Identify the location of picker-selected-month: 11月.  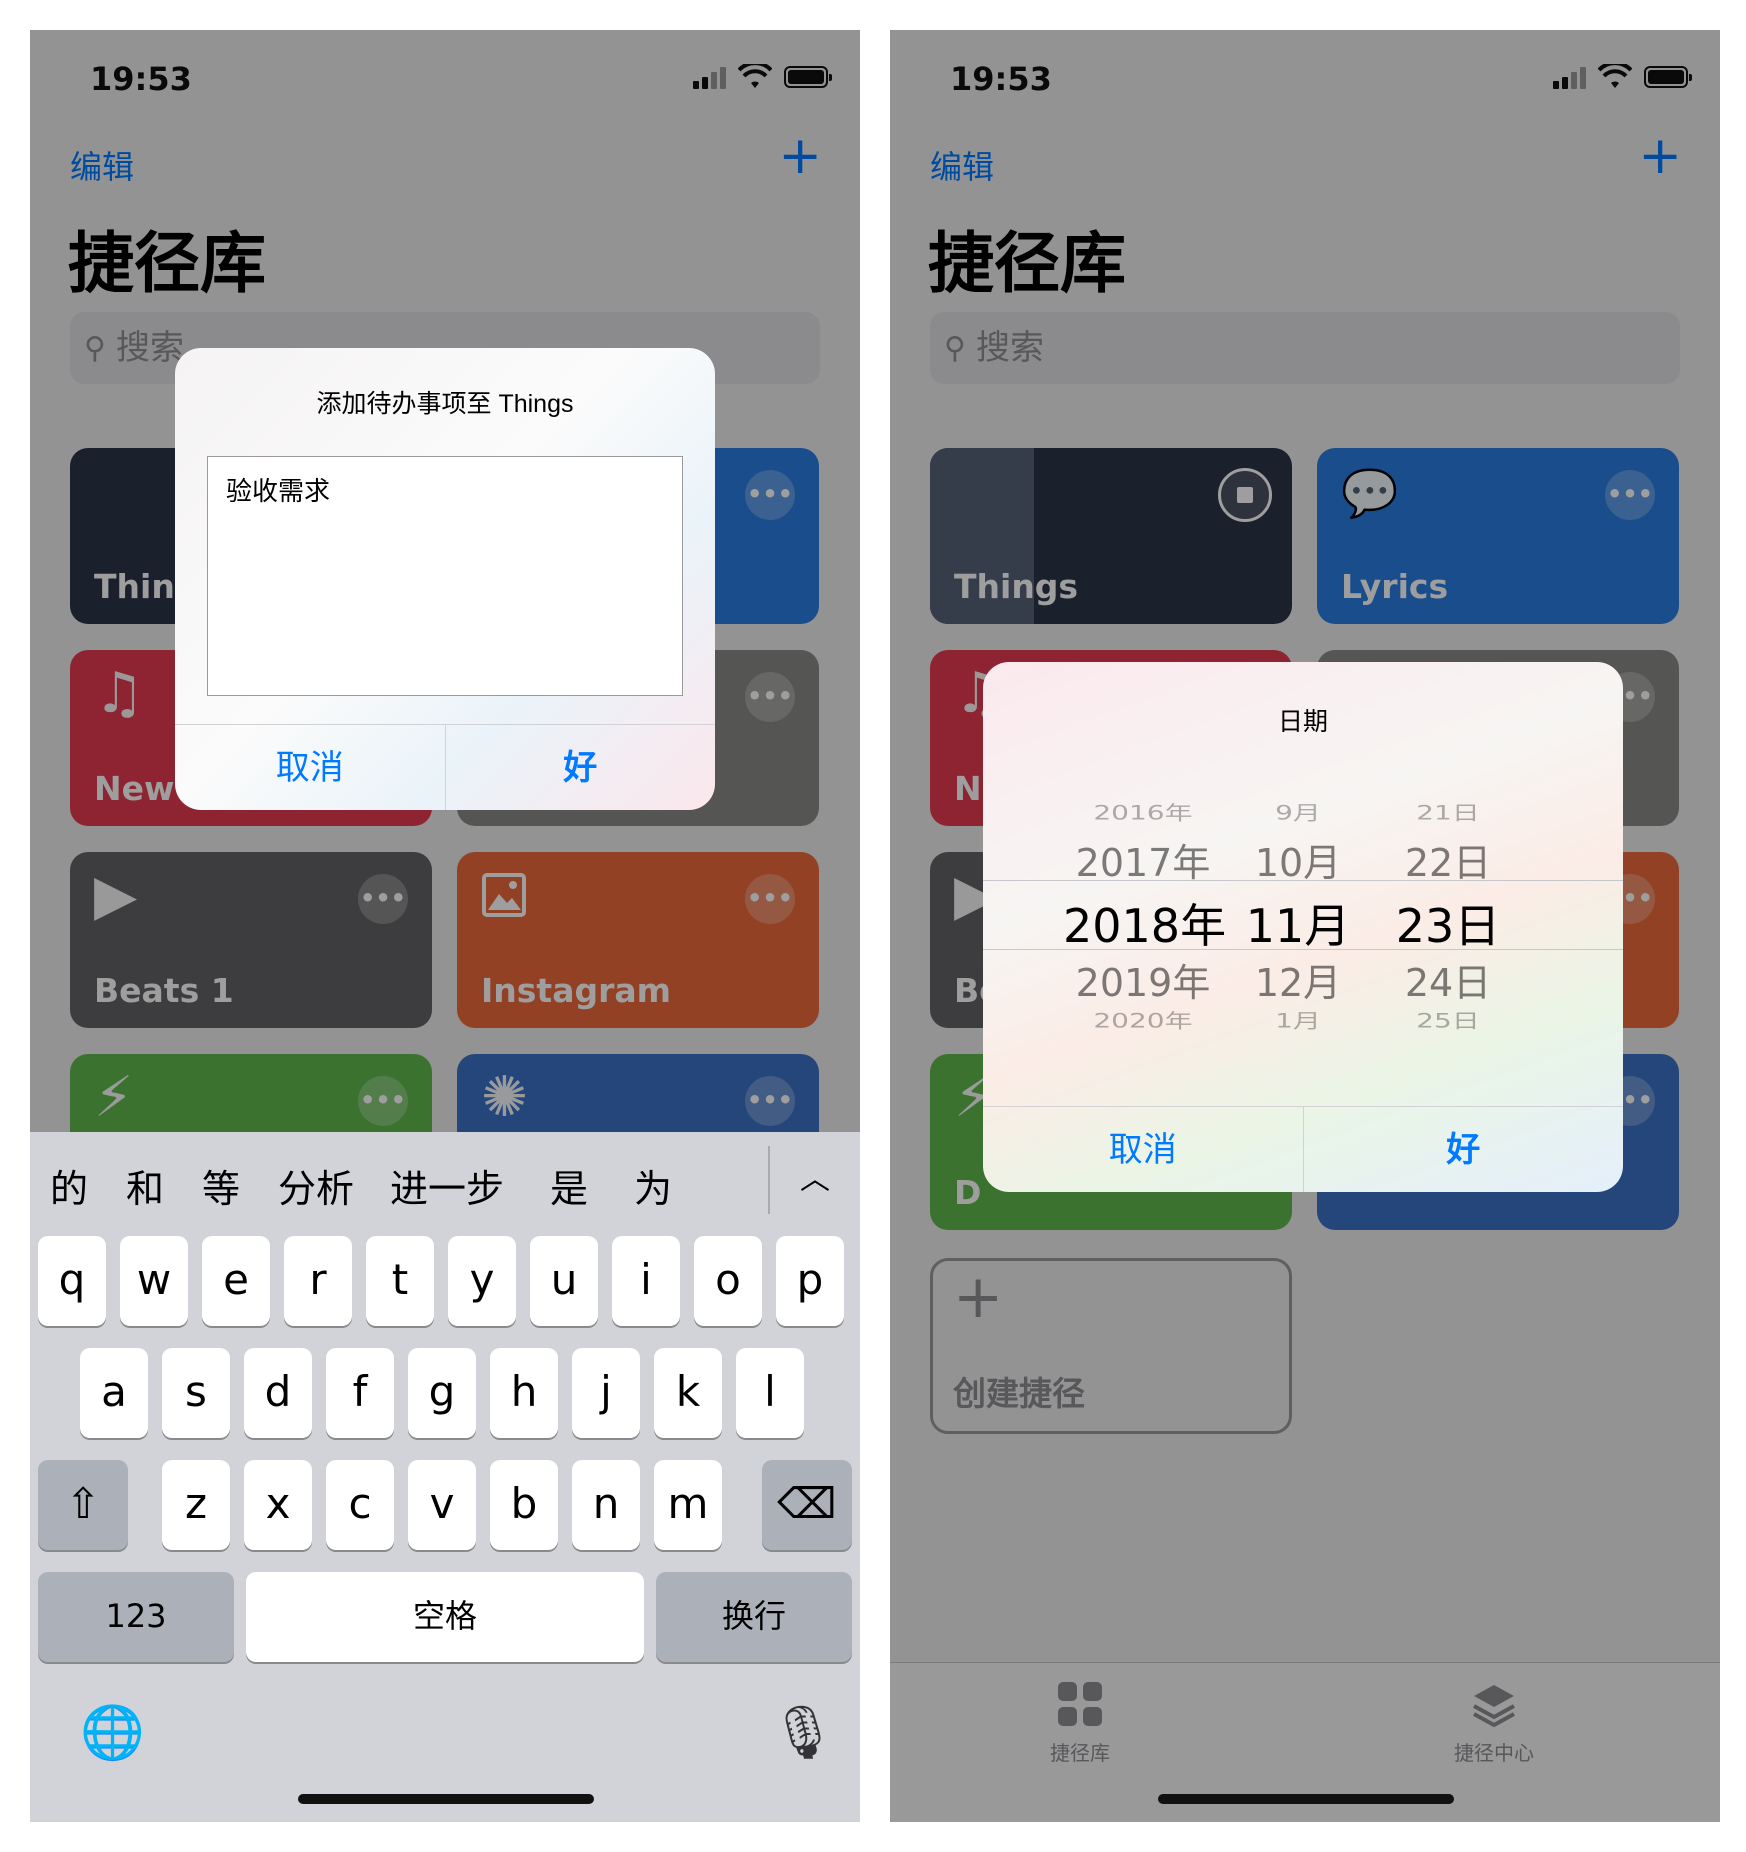
(1298, 923).